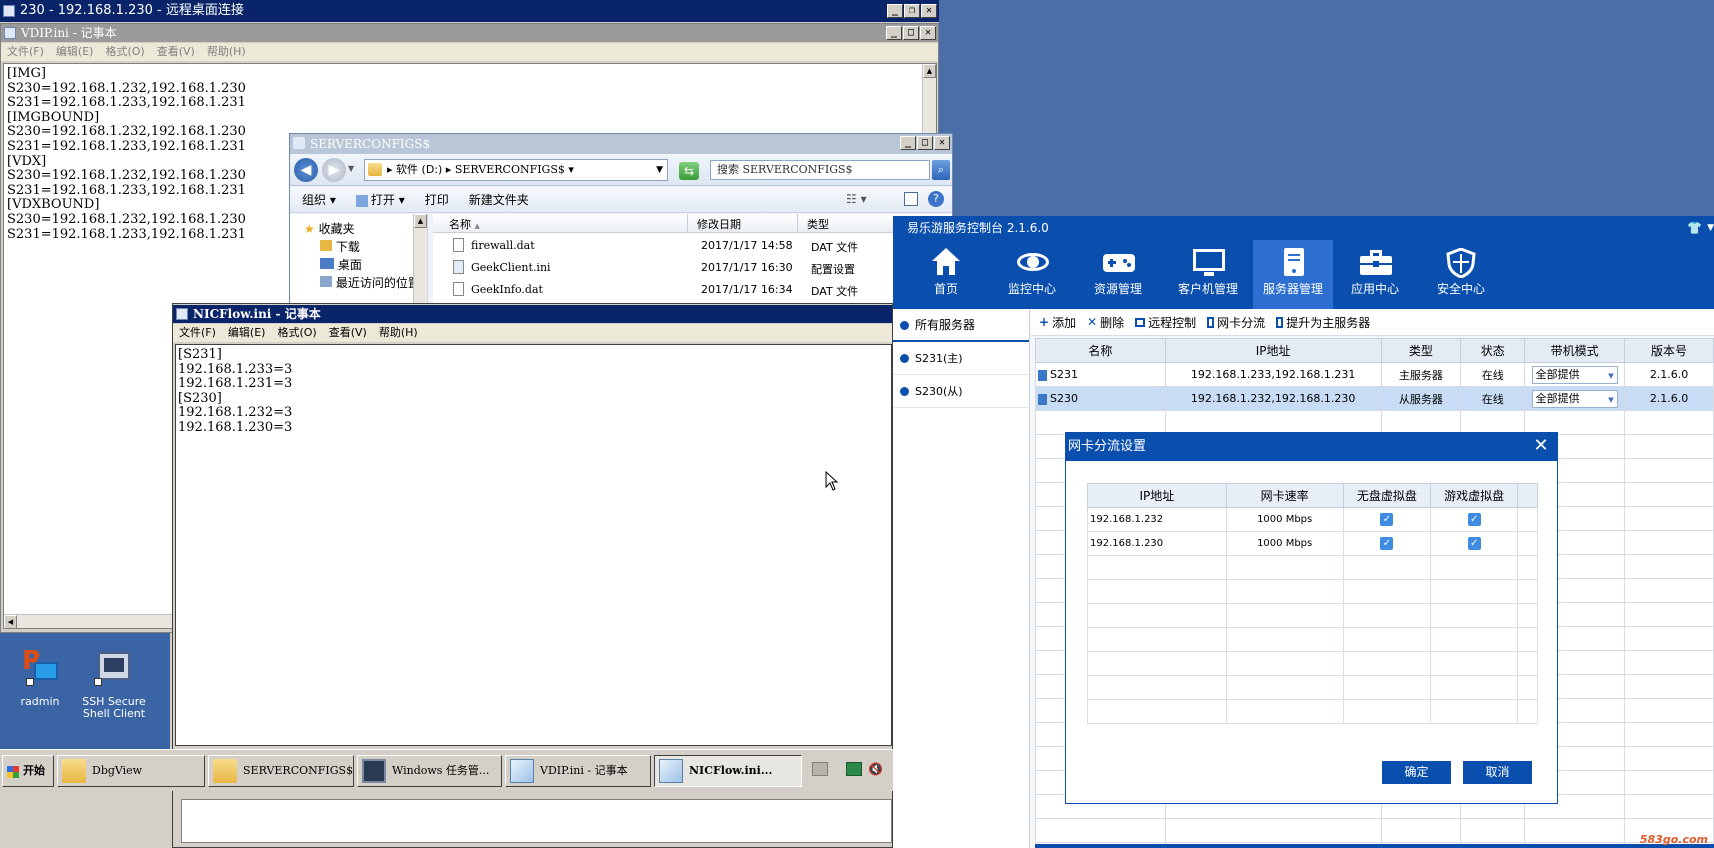  What do you see at coordinates (1057, 322) in the screenshot?
I see `add-server-button: + 添加` at bounding box center [1057, 322].